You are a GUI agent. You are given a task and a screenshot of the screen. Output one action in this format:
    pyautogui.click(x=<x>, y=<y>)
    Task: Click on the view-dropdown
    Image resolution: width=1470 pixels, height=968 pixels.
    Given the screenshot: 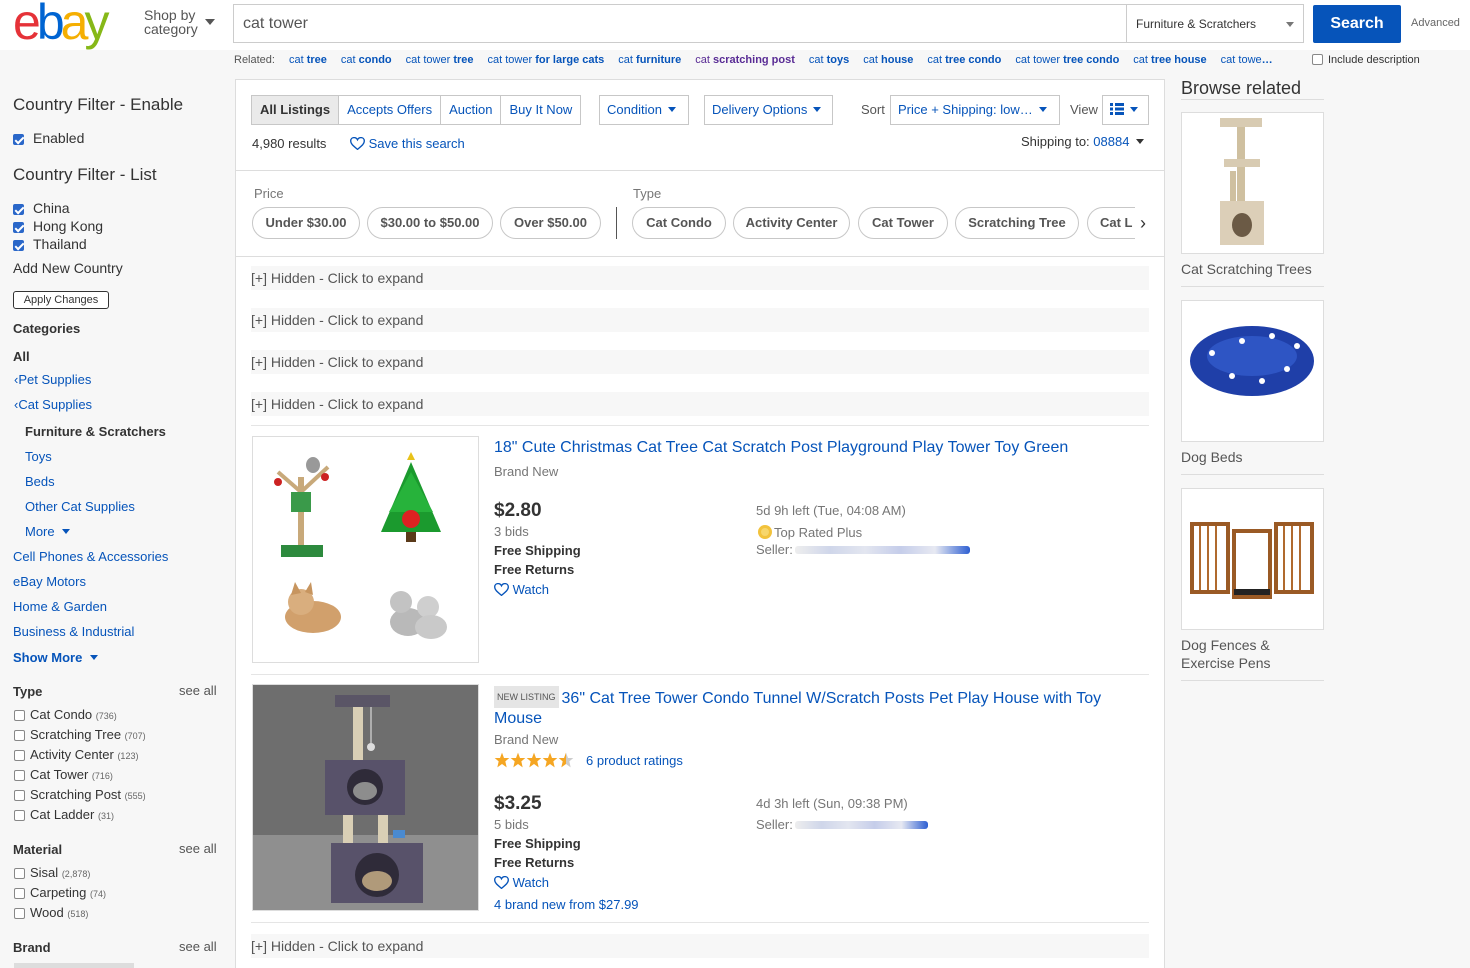 What is the action you would take?
    pyautogui.click(x=1125, y=110)
    